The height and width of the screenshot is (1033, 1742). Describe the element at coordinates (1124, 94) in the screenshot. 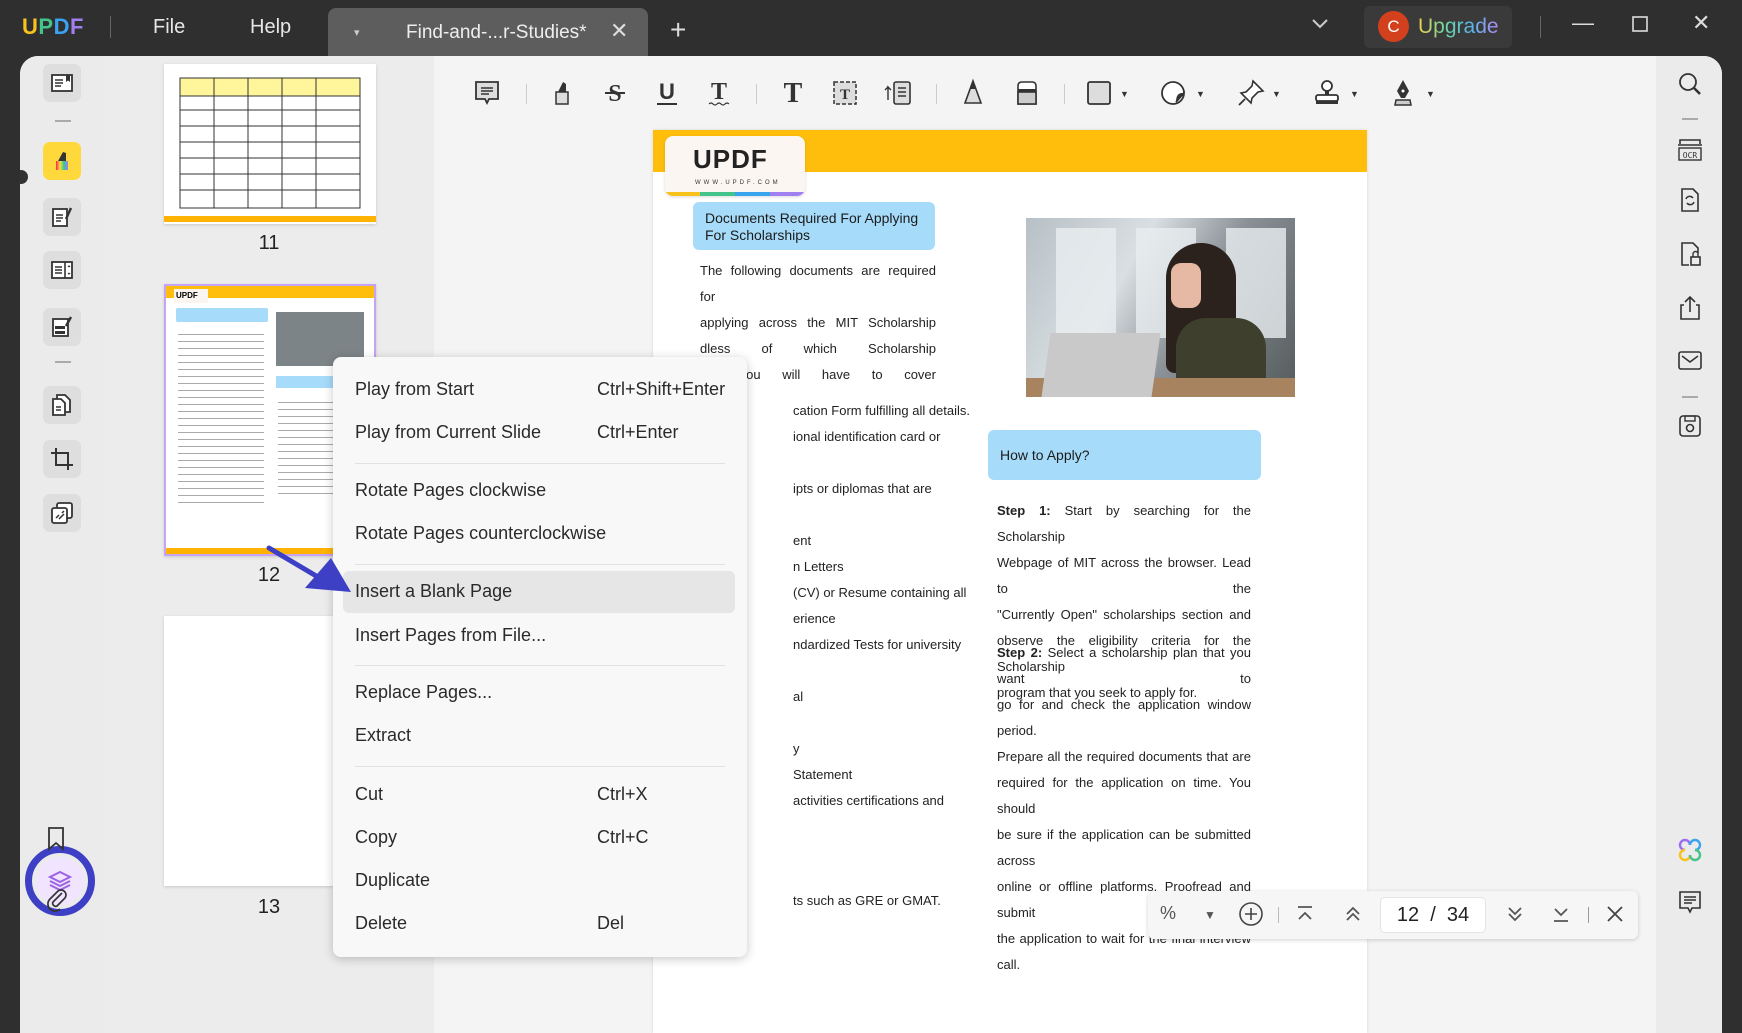

I see `shape-dropdown-icon: ▼` at that location.